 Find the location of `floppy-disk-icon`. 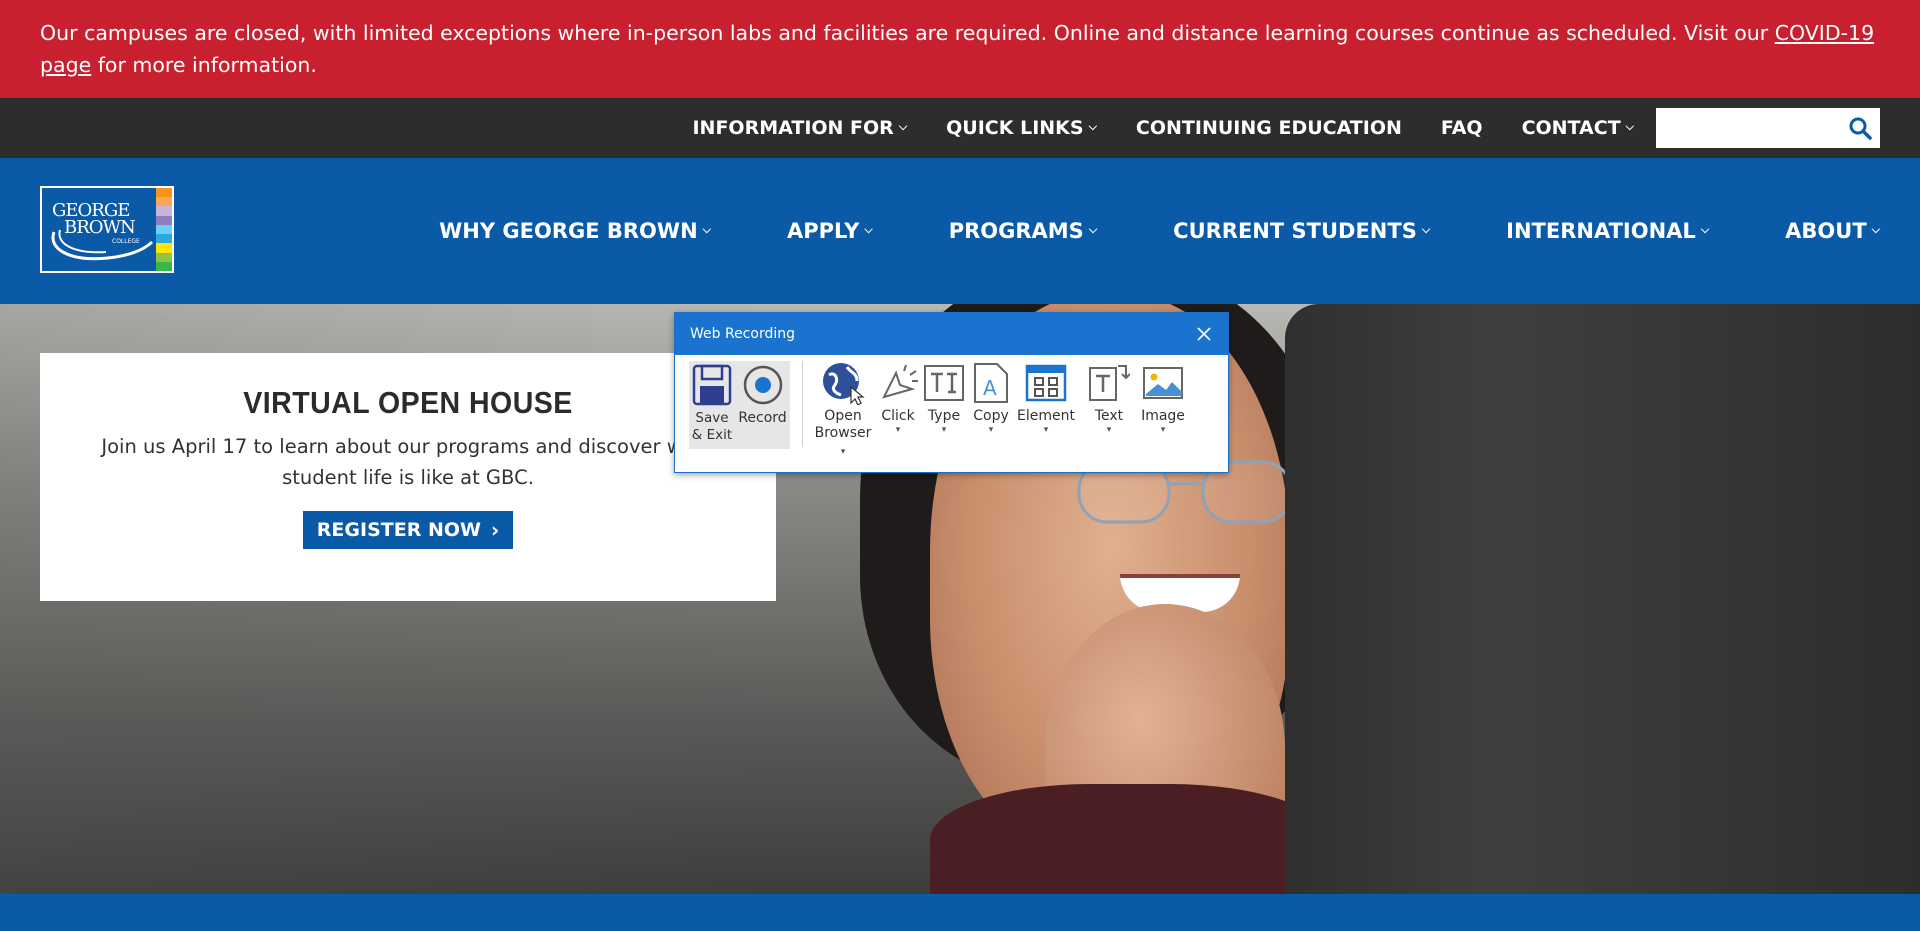

floppy-disk-icon is located at coordinates (712, 385).